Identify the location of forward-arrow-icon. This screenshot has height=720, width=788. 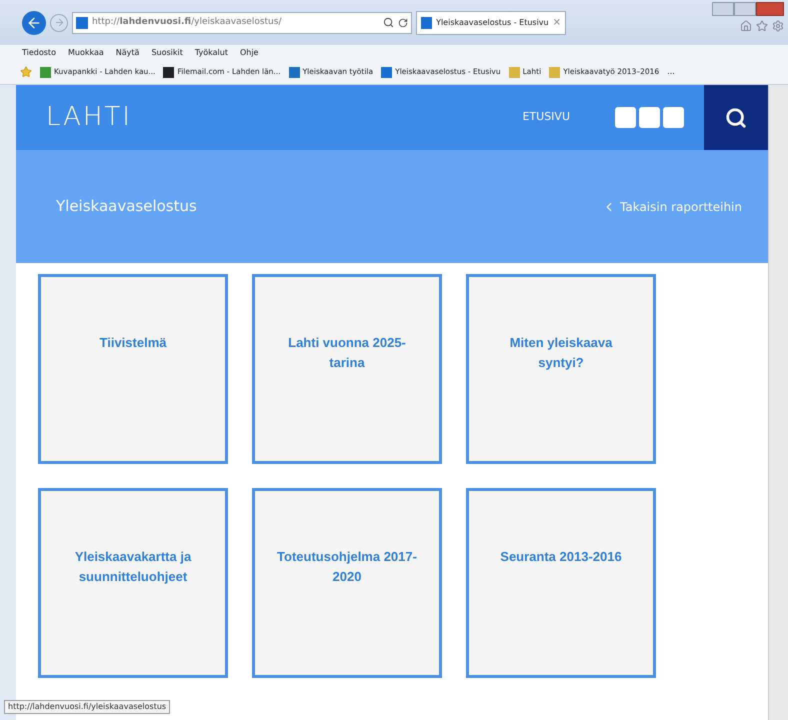
(59, 22).